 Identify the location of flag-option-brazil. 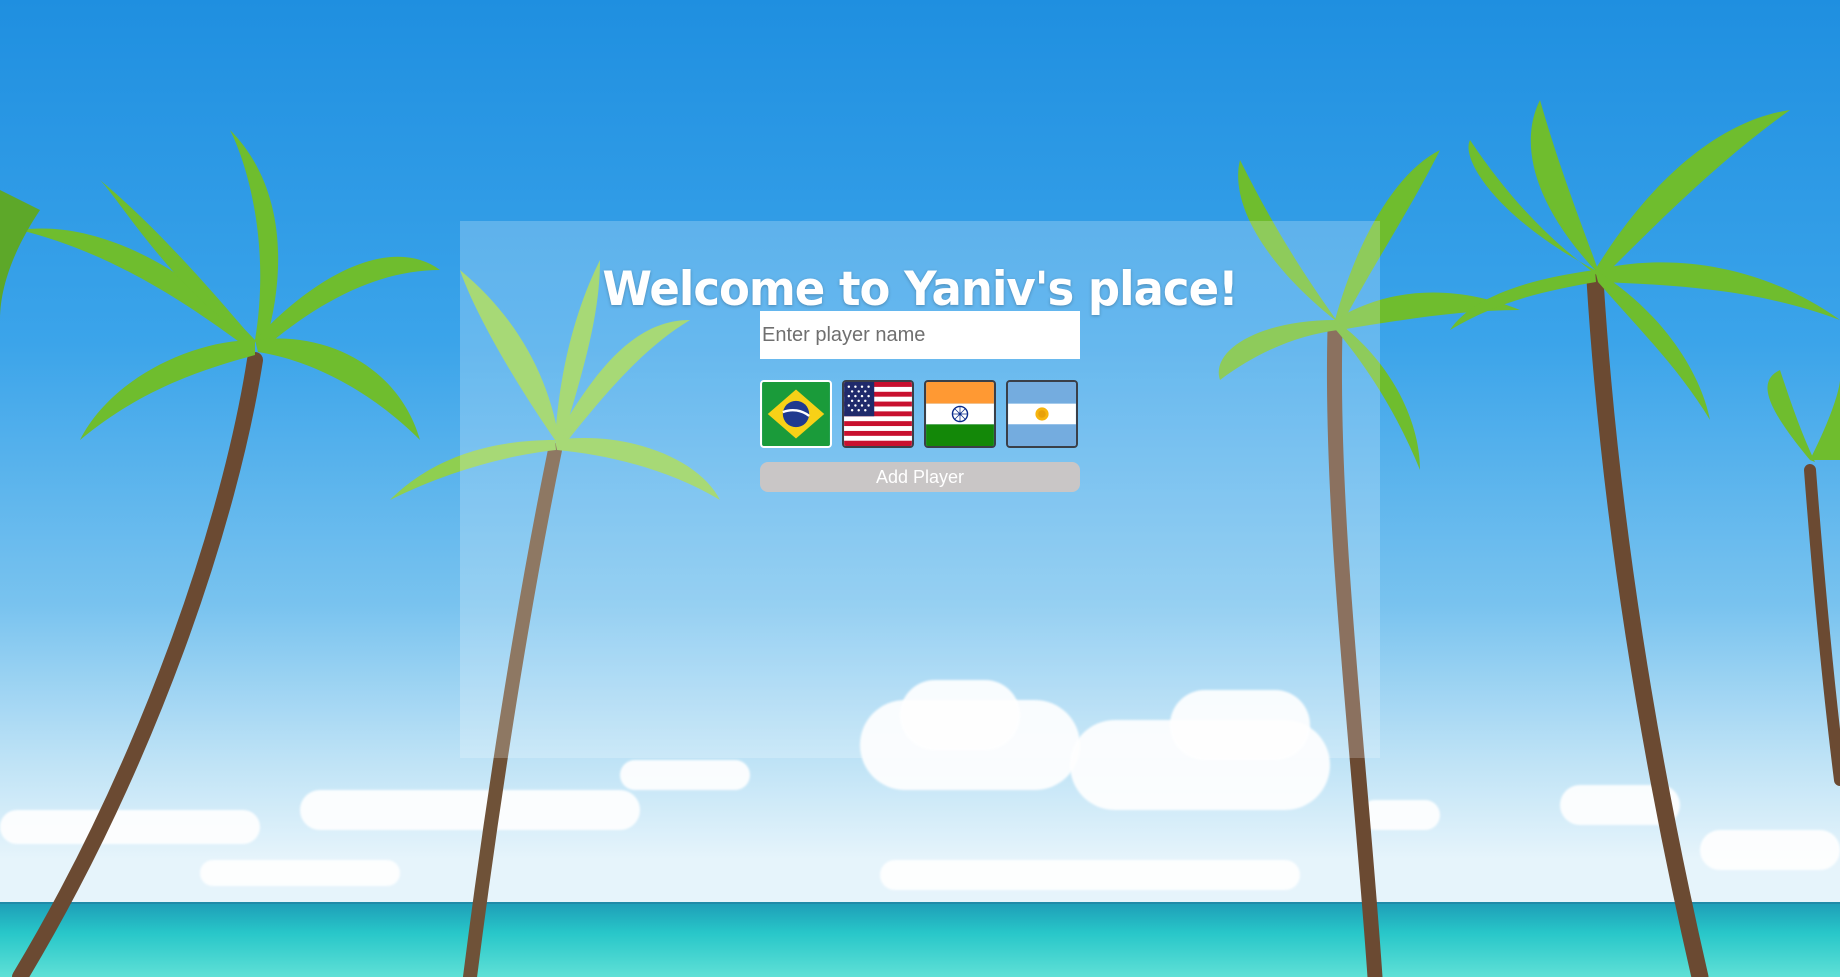
(796, 414).